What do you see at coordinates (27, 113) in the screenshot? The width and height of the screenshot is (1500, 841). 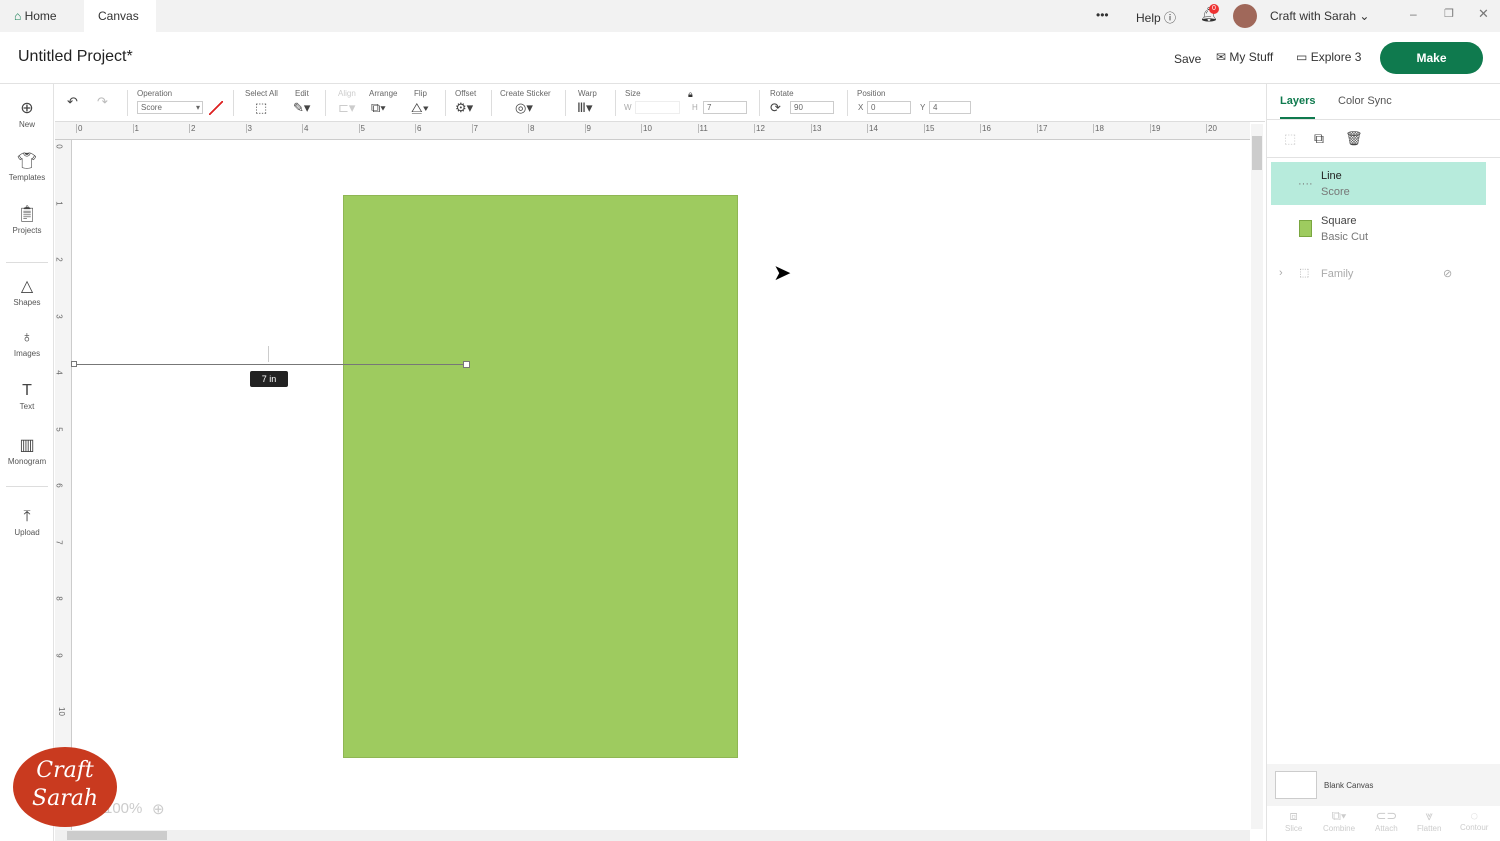 I see `sidebar-item-new: ⊕ New` at bounding box center [27, 113].